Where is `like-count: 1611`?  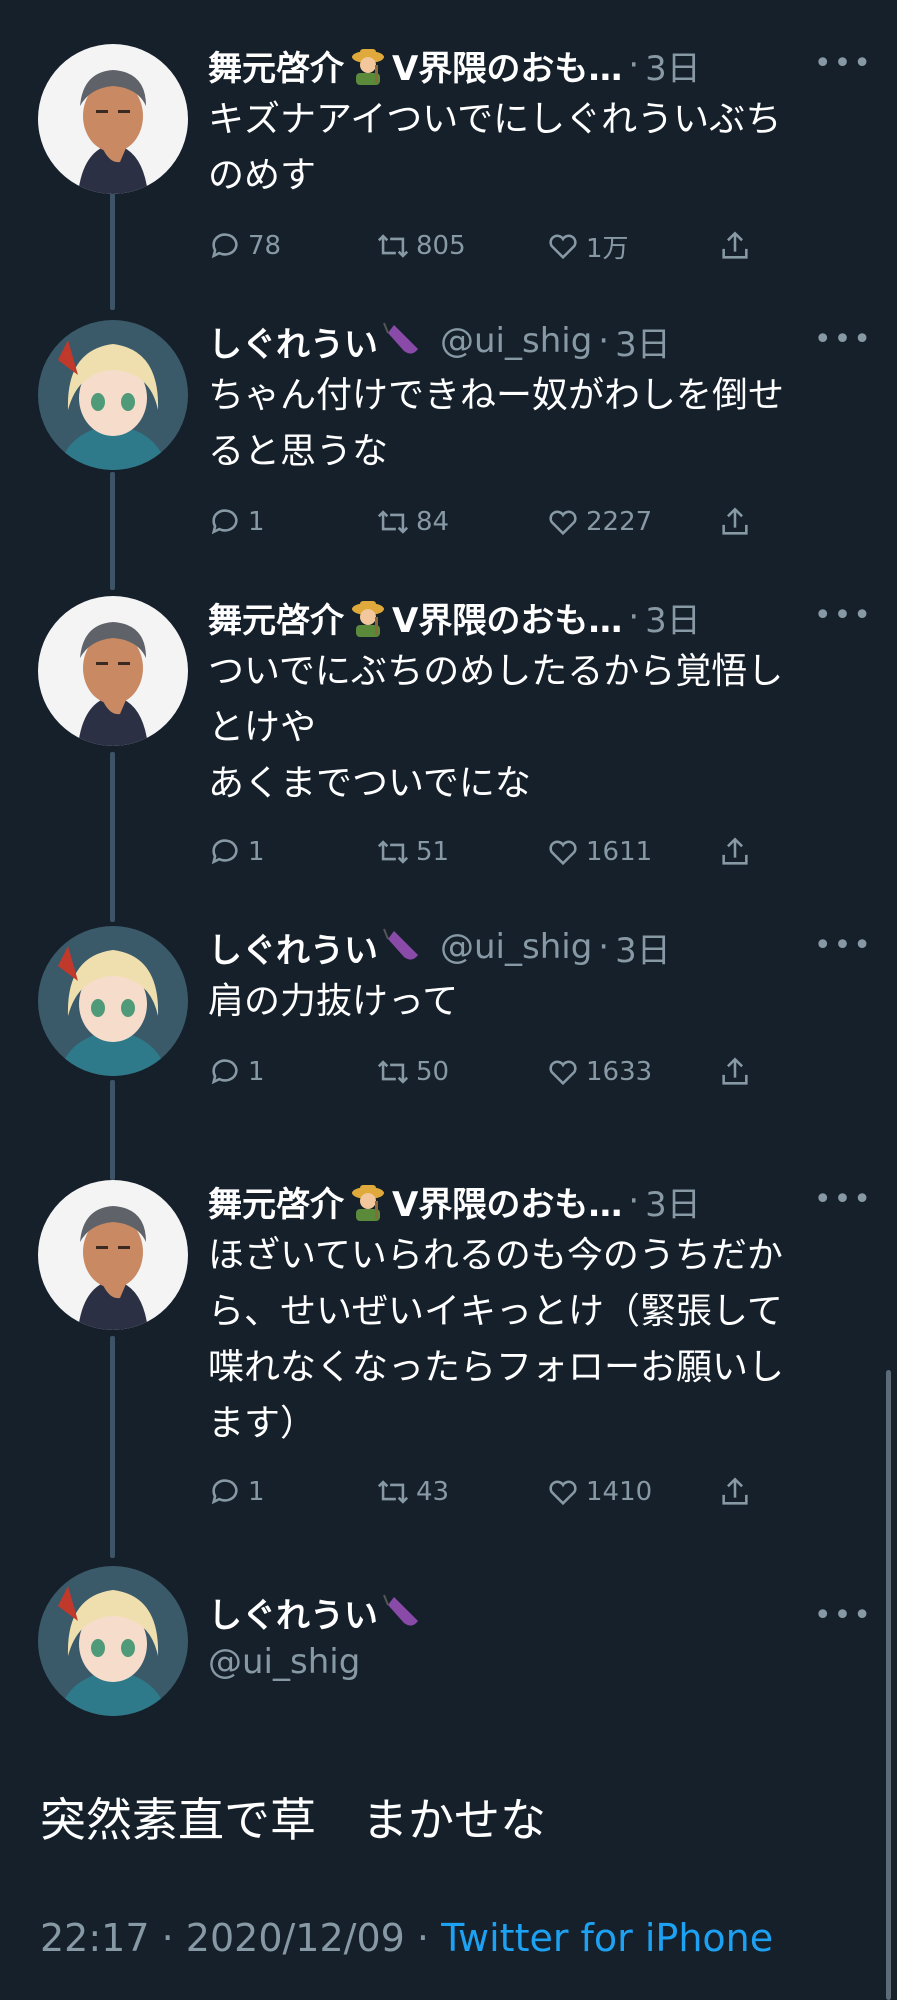 like-count: 1611 is located at coordinates (619, 852).